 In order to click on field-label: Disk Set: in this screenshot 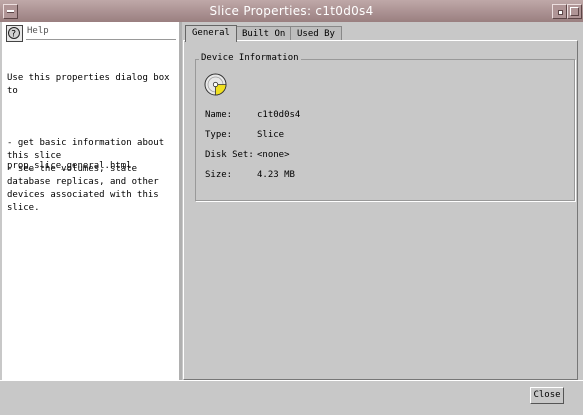, I will do `click(229, 155)`.